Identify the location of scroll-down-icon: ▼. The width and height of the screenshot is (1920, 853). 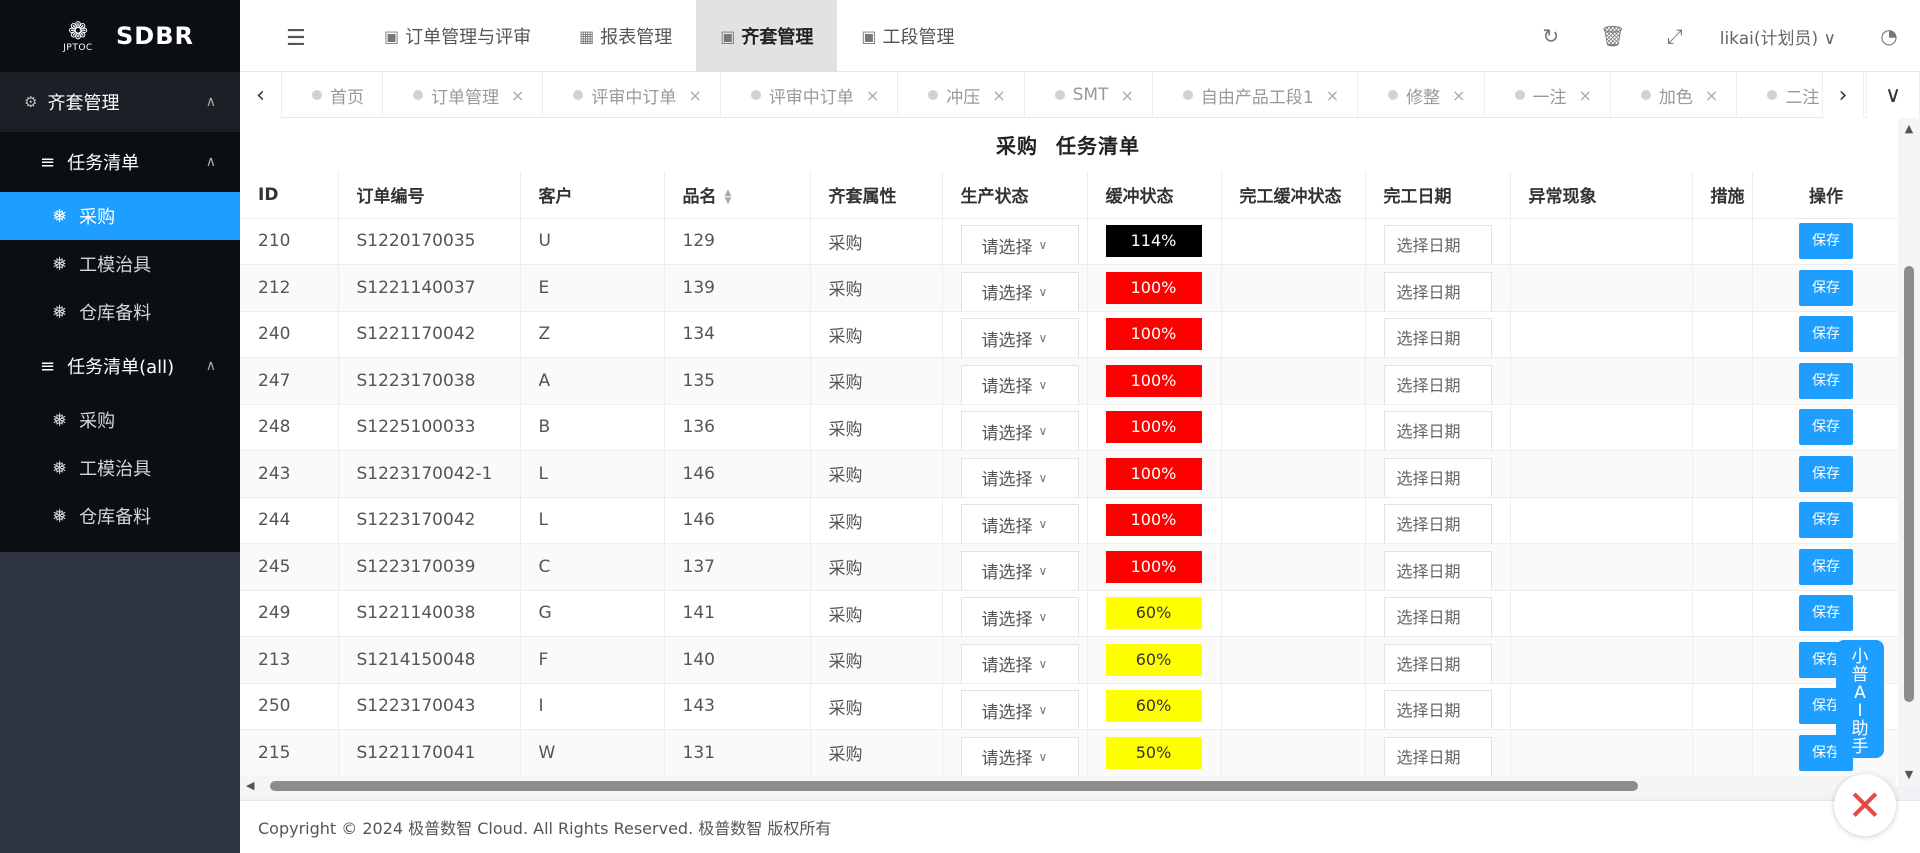
(1909, 775).